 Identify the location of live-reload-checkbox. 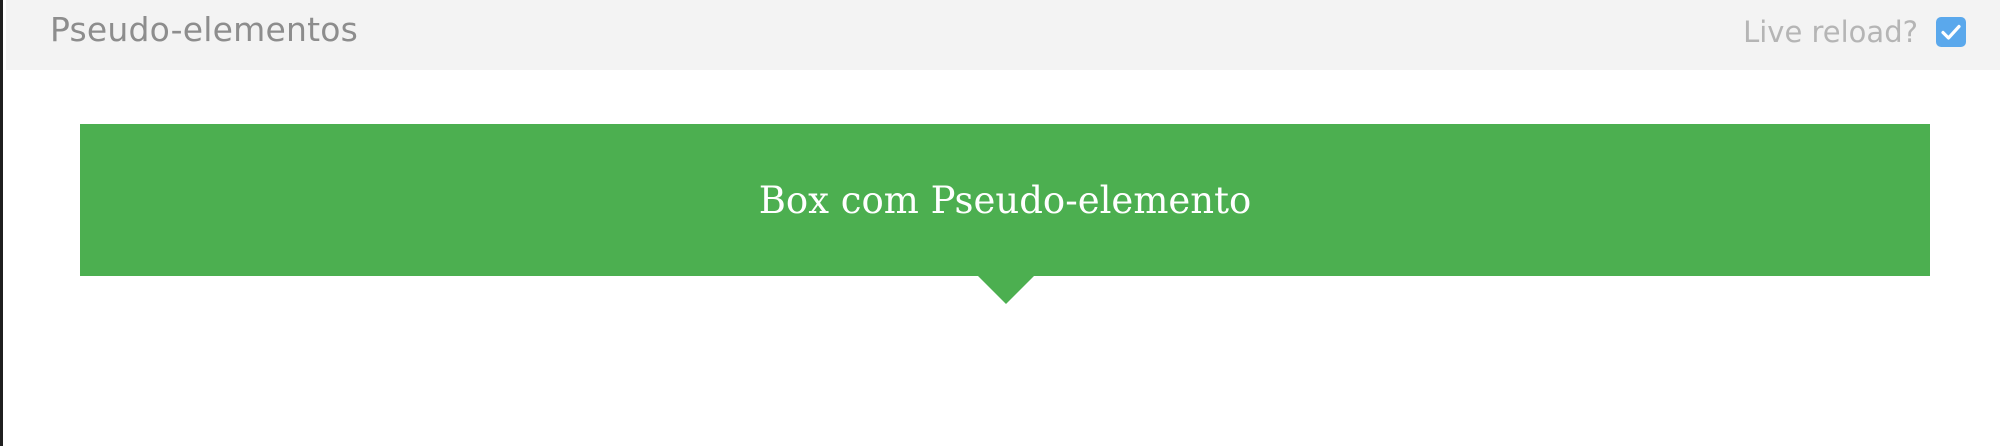
(1951, 32).